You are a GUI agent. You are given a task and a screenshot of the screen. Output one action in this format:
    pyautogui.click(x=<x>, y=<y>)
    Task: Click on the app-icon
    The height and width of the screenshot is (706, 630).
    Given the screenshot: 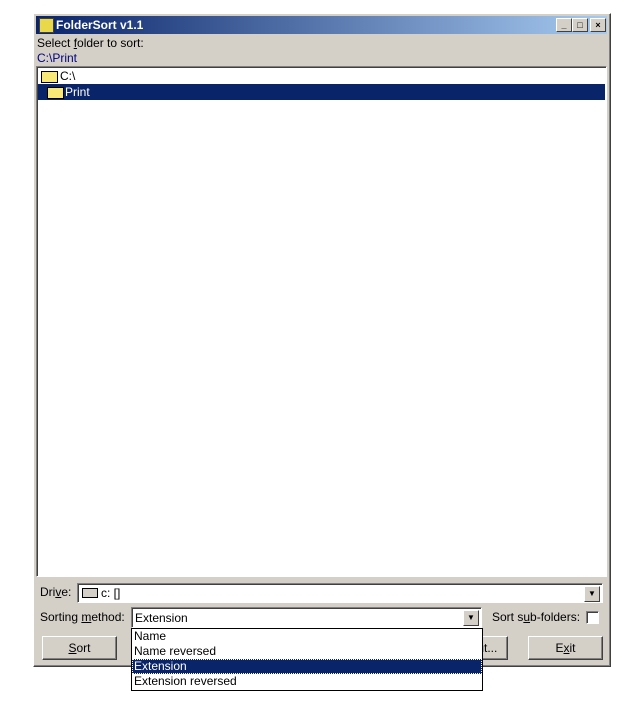 What is the action you would take?
    pyautogui.click(x=46, y=25)
    